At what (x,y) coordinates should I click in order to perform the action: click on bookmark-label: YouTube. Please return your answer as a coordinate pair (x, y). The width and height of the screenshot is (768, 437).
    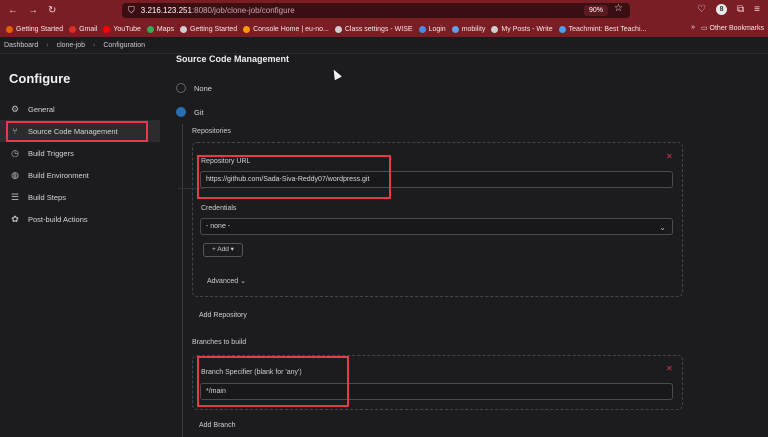
    Looking at the image, I should click on (127, 29).